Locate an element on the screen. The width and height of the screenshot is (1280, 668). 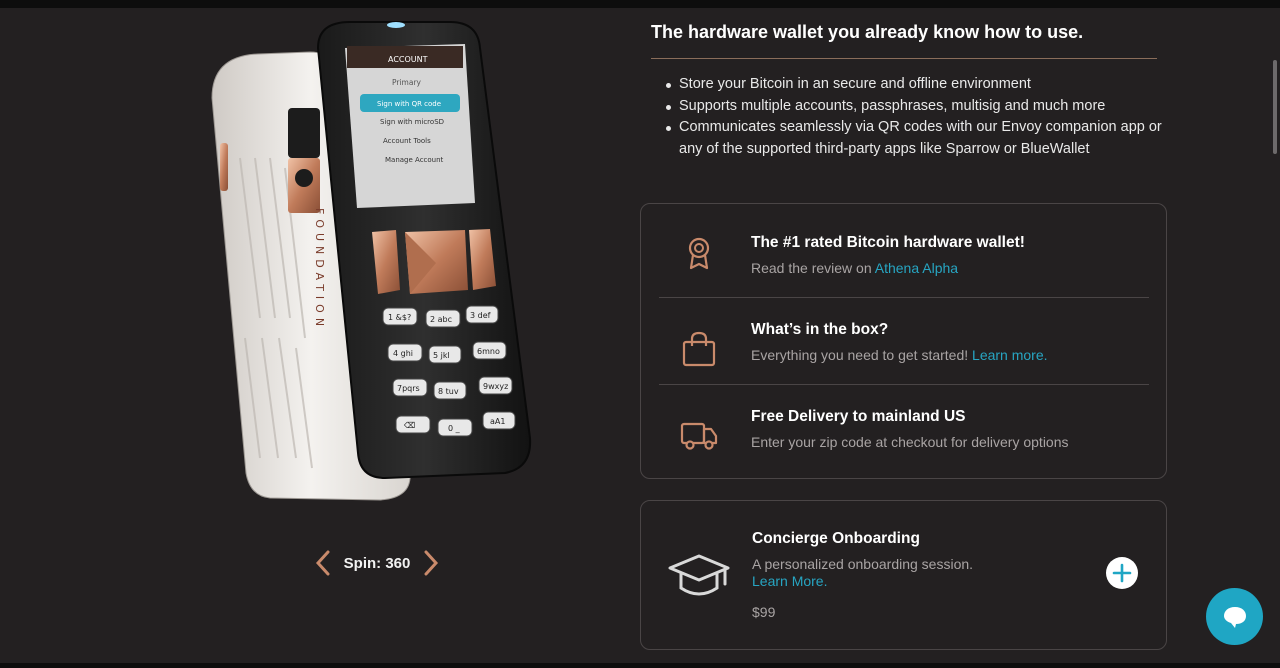
chevron-right-icon is located at coordinates (431, 563).